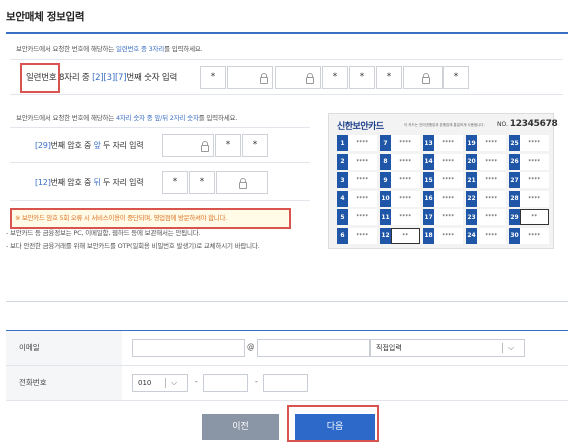 The image size is (580, 445). Describe the element at coordinates (342, 217) in the screenshot. I see `card-cell-number: 5` at that location.